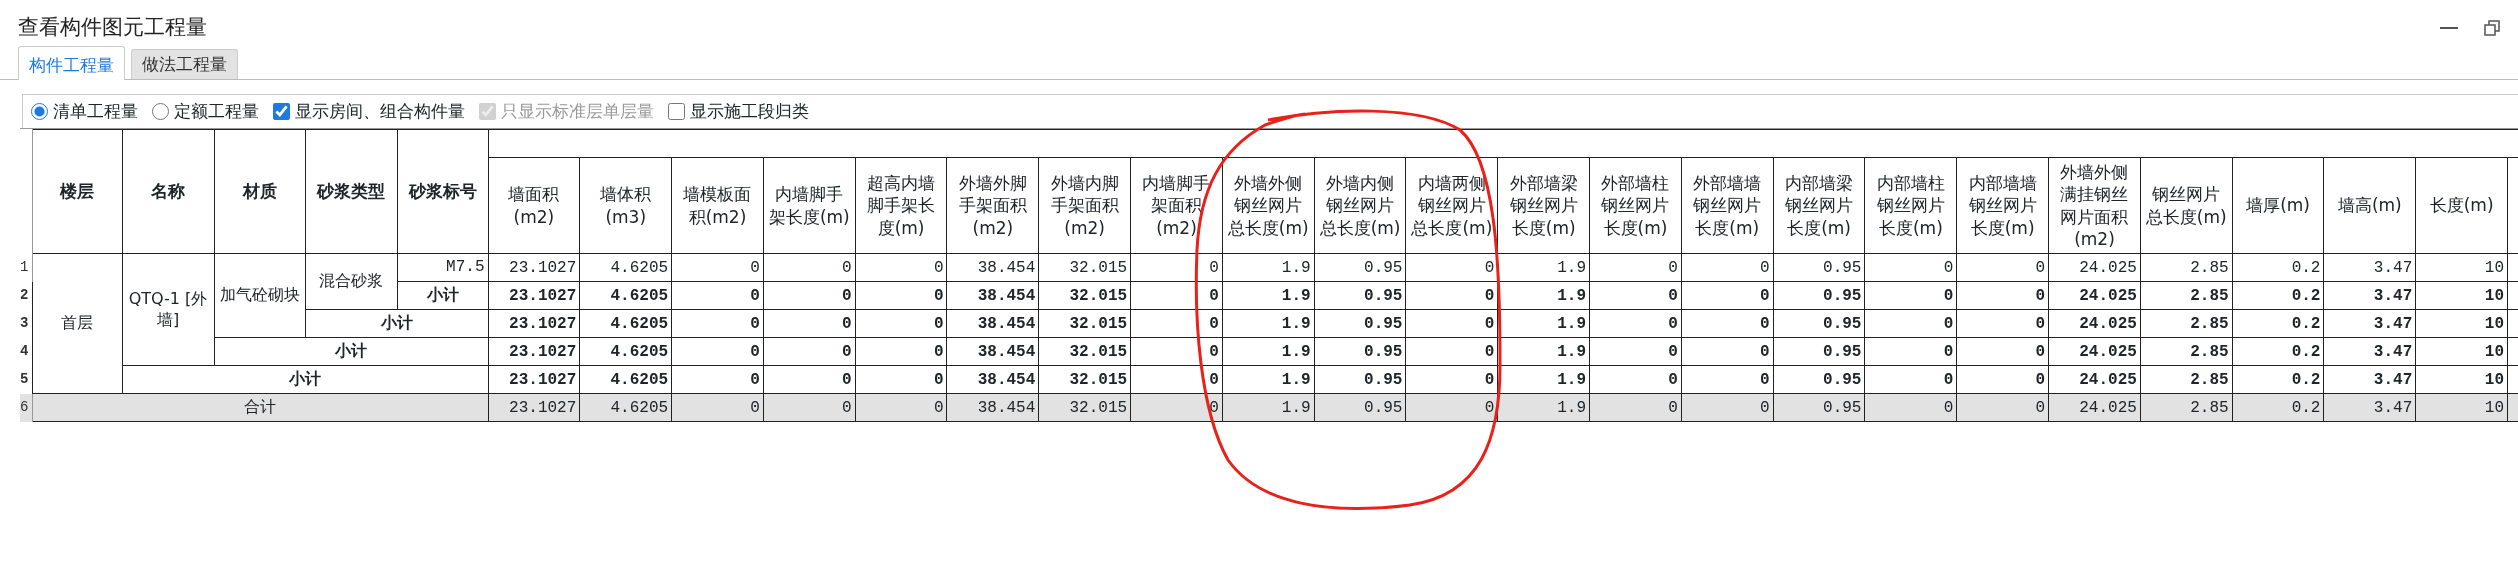  What do you see at coordinates (1084, 205) in the screenshot?
I see `column-header: 外墙内脚手架面积(m2)` at bounding box center [1084, 205].